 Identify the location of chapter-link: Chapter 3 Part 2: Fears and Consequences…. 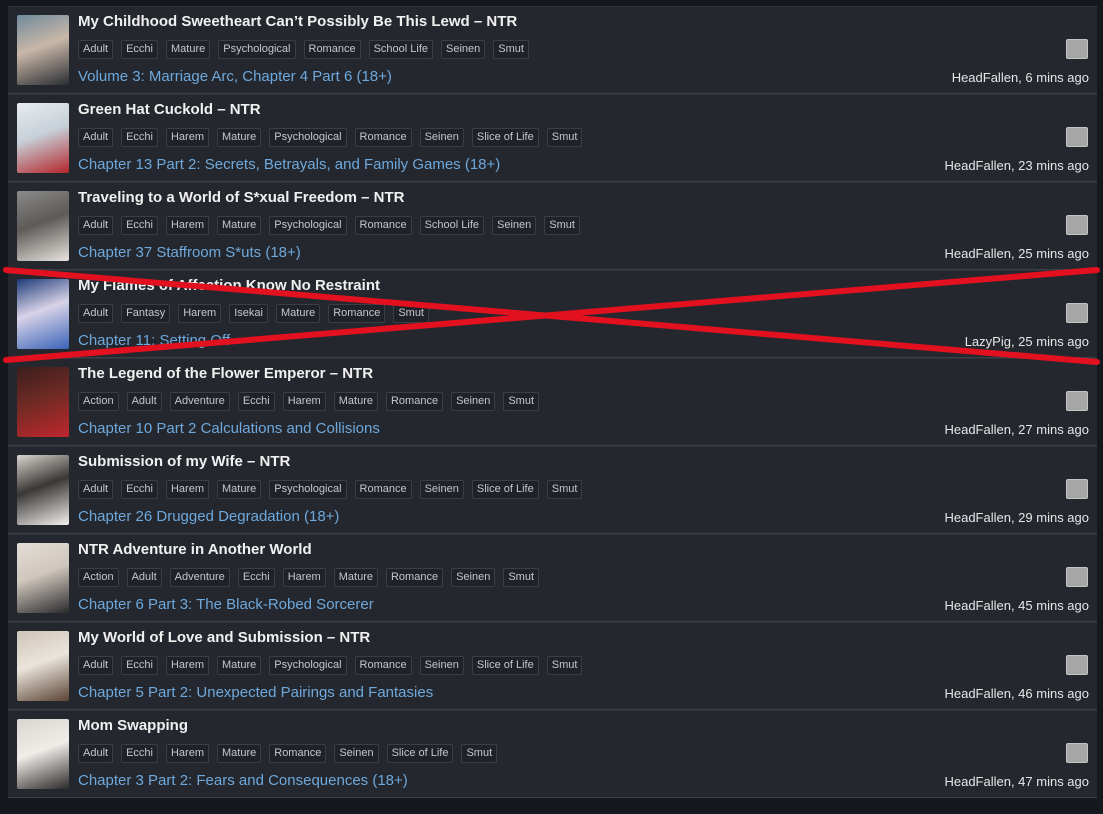
(243, 780).